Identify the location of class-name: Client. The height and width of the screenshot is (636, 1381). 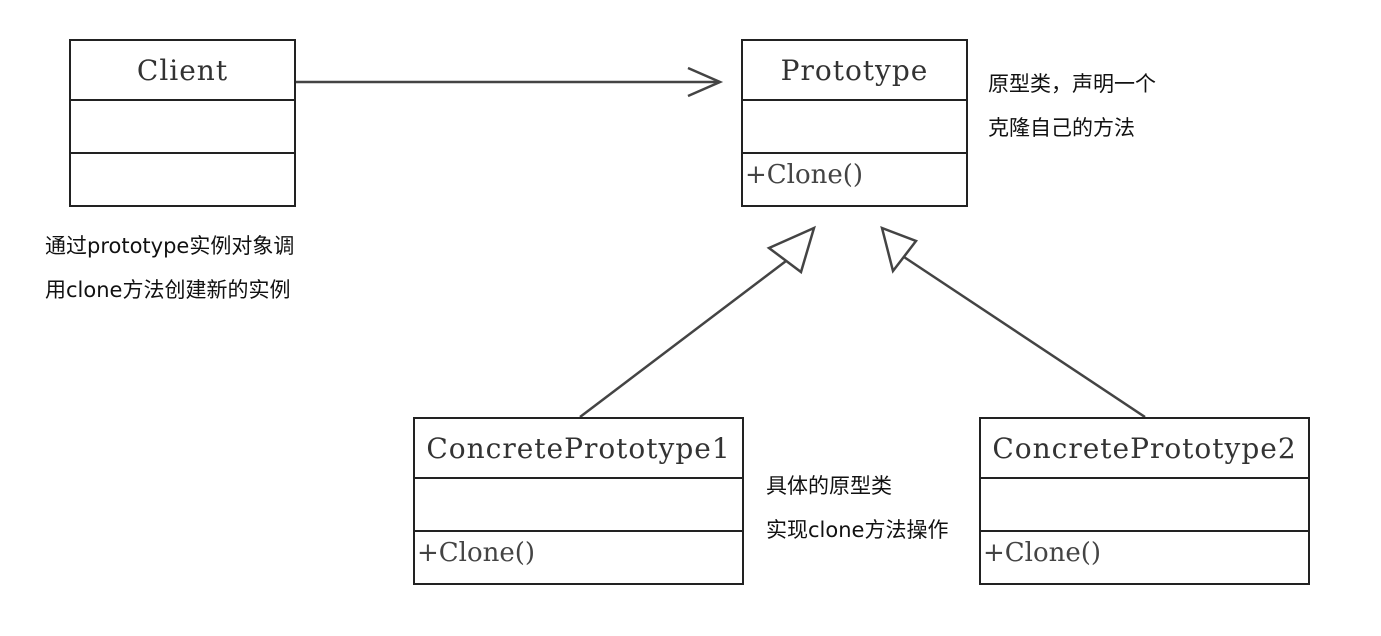
(182, 71).